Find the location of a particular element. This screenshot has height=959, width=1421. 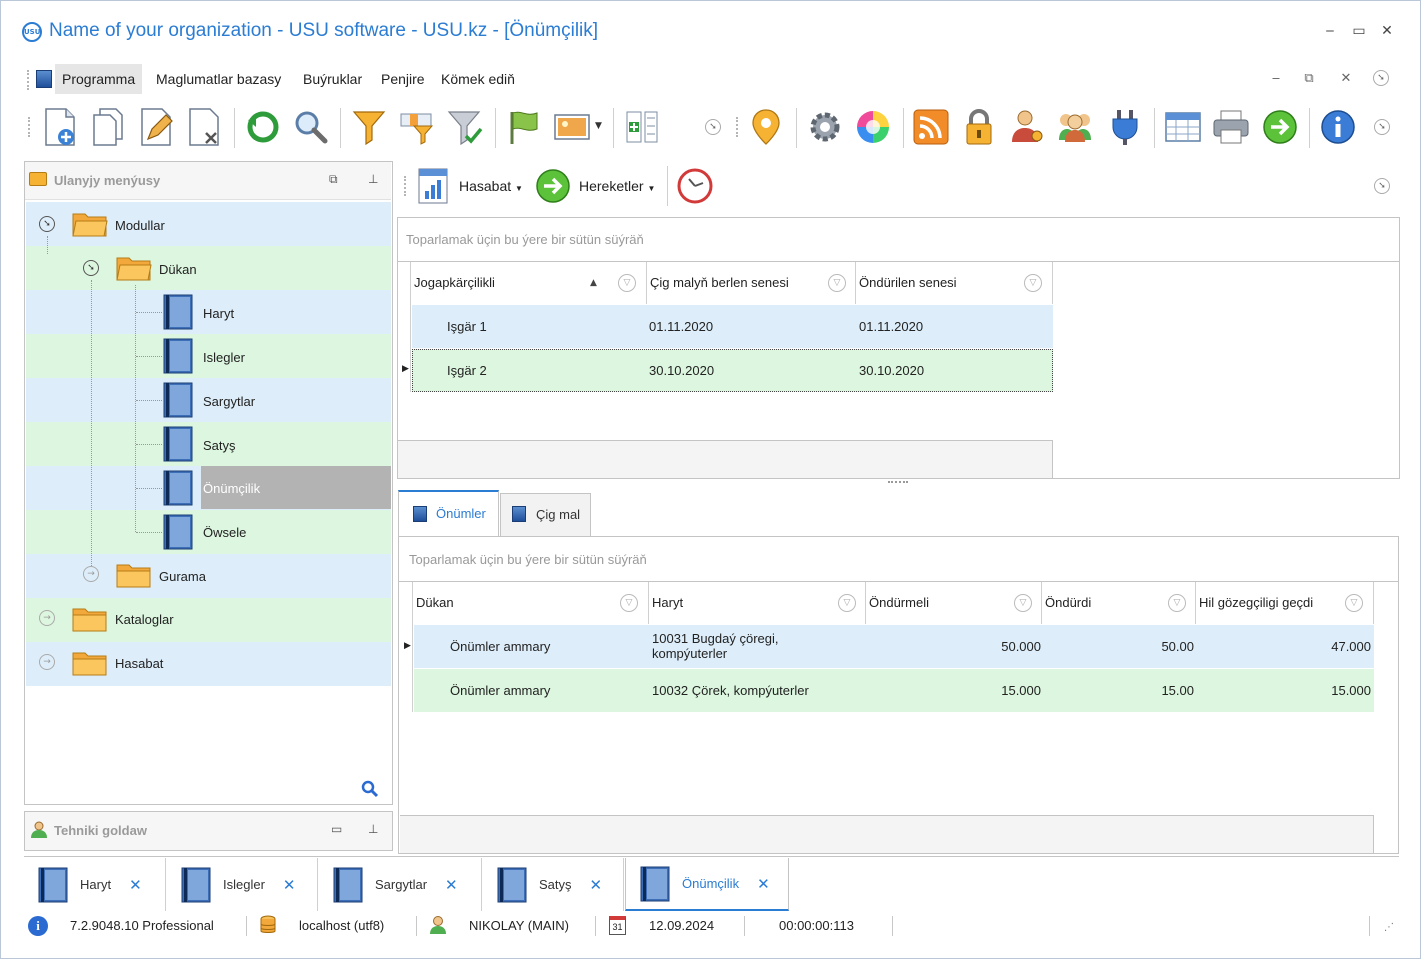

add-record-icon is located at coordinates (60, 127).